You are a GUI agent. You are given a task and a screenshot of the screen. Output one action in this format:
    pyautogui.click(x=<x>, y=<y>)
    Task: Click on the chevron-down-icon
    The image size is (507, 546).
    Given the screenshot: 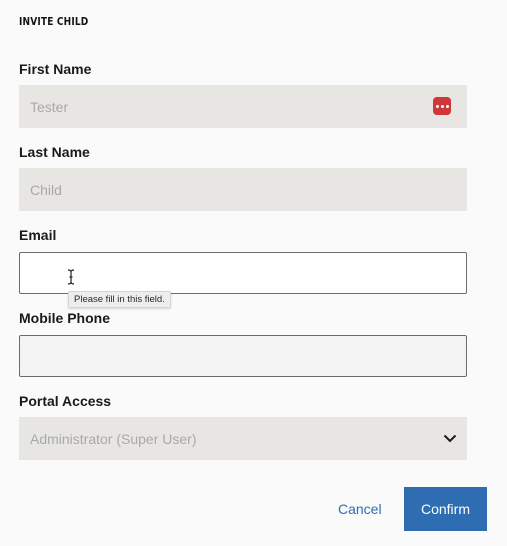 What is the action you would take?
    pyautogui.click(x=450, y=438)
    